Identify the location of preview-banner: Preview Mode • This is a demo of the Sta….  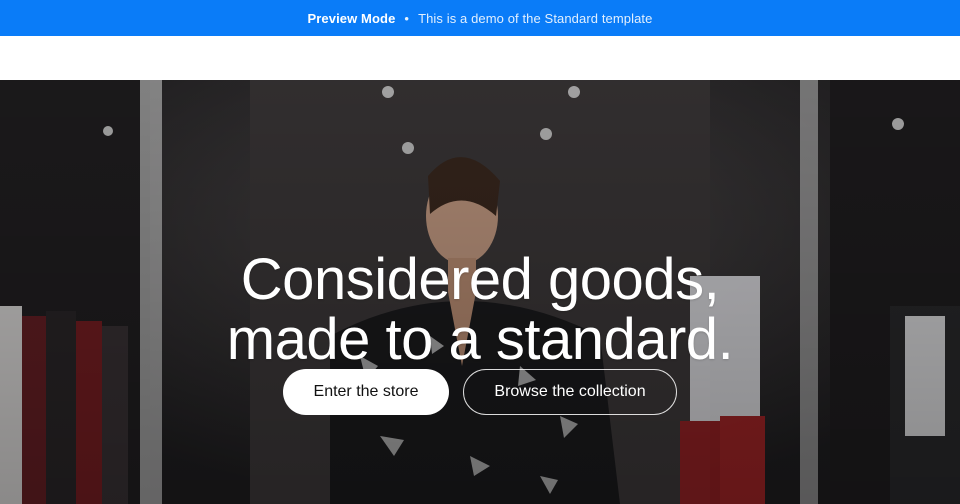
(480, 18).